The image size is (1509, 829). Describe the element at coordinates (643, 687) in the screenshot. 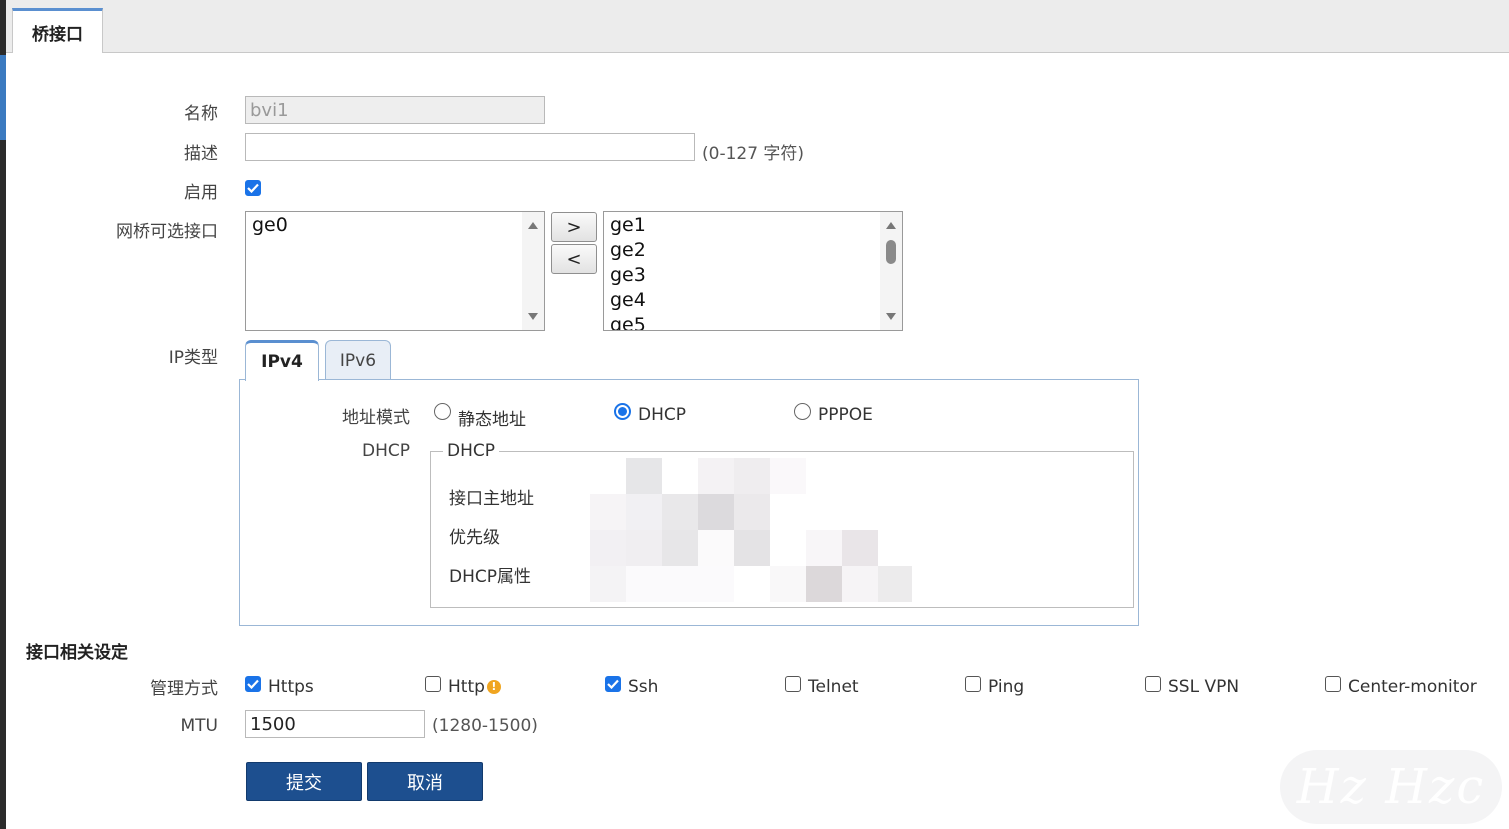

I see `ssh-label: Ssh` at that location.